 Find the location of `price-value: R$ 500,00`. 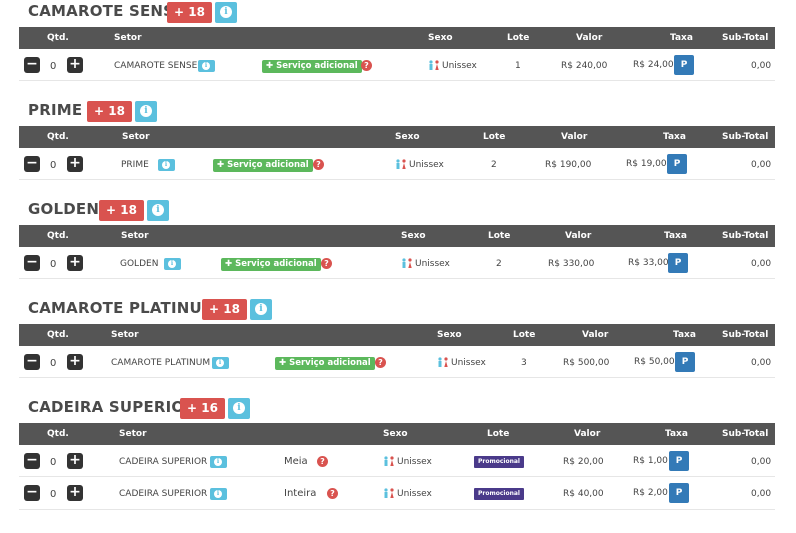

price-value: R$ 500,00 is located at coordinates (586, 363).